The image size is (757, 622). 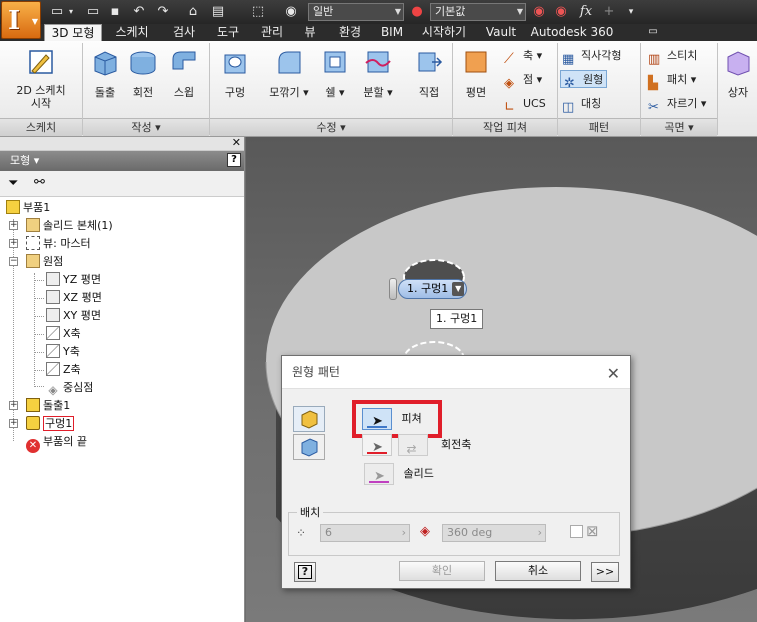 I want to click on tree-node-end-of-part: ✕ 부품의 끝, so click(x=56, y=443).